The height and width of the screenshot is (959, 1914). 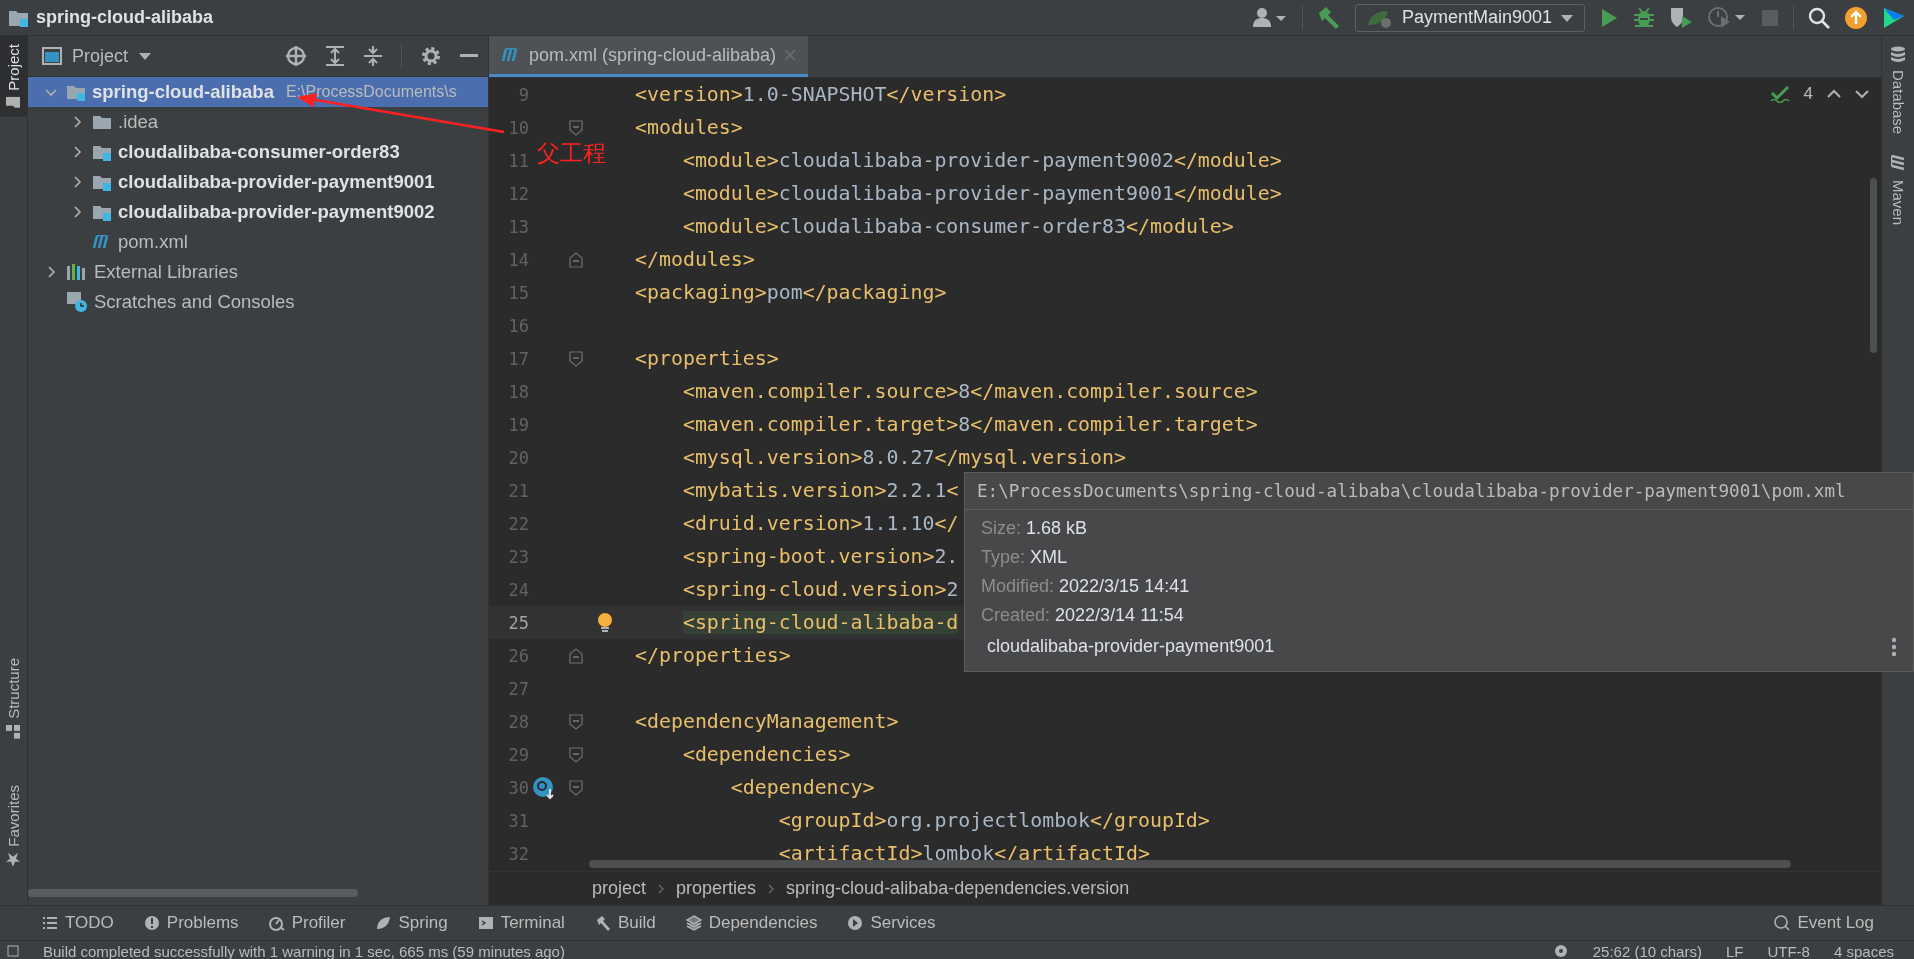 I want to click on window-title: spring-cloud-alibaba, so click(x=124, y=17).